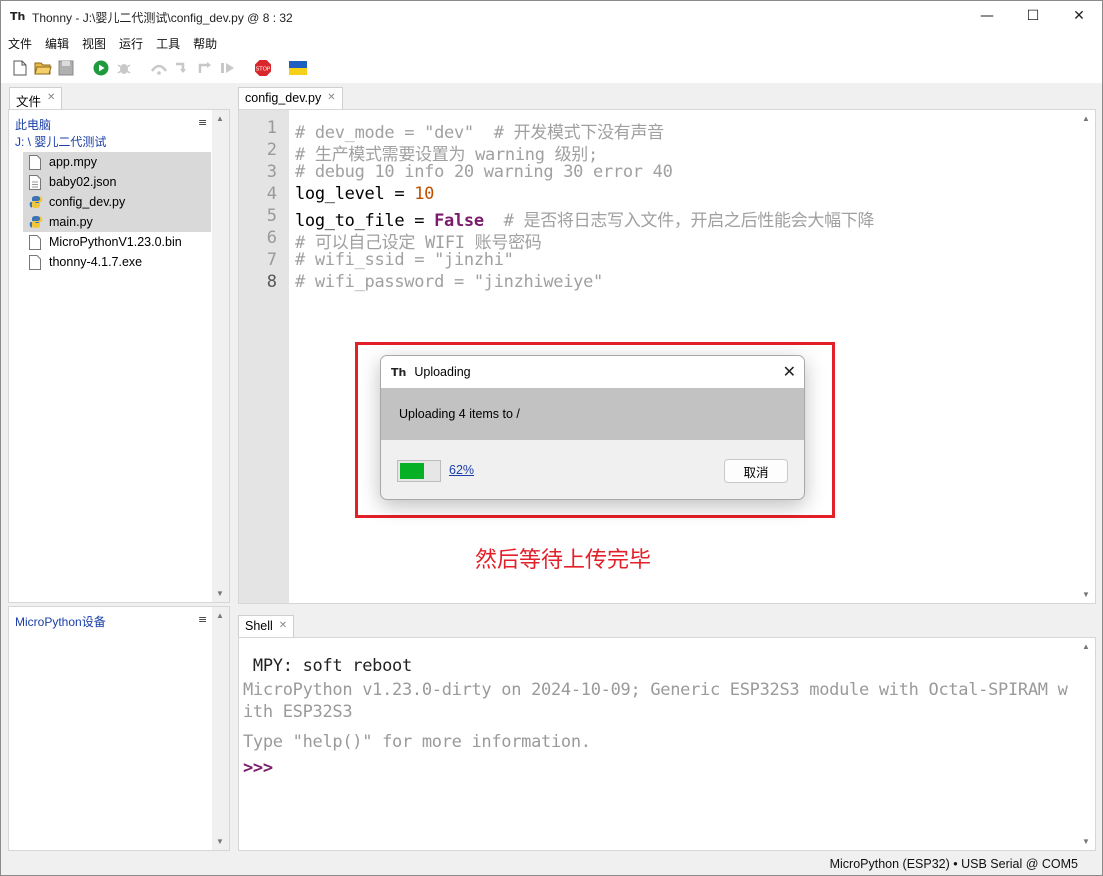 Image resolution: width=1103 pixels, height=876 pixels. Describe the element at coordinates (228, 68) in the screenshot. I see `resume-icon` at that location.